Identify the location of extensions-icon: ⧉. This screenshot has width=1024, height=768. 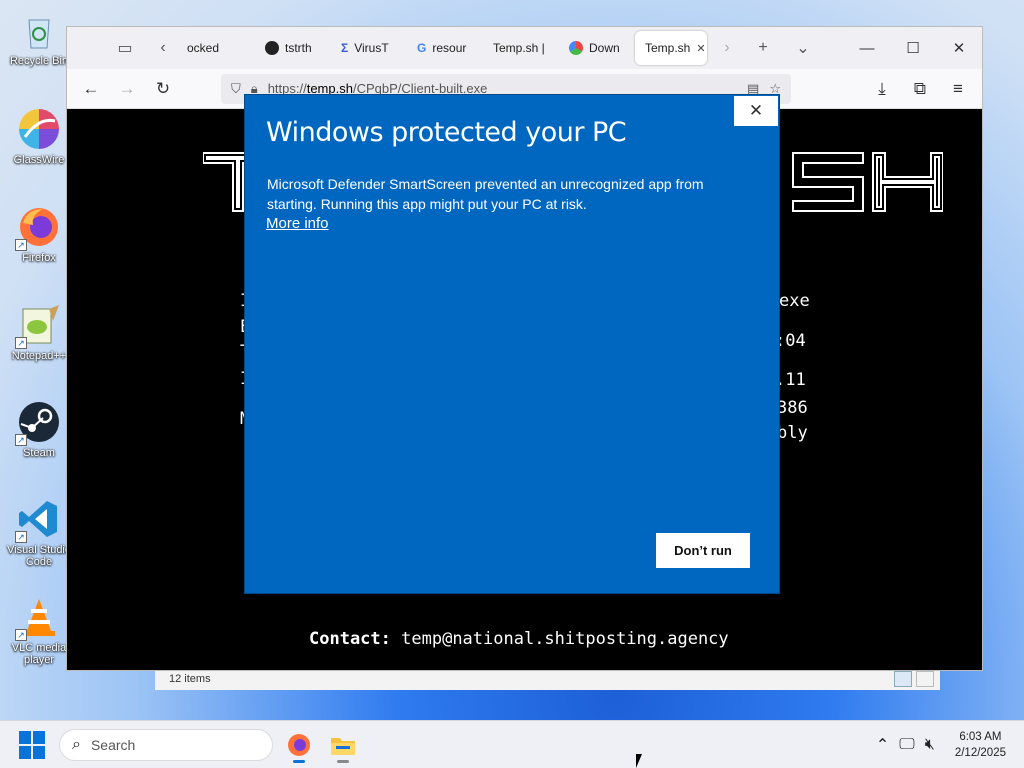
(920, 89).